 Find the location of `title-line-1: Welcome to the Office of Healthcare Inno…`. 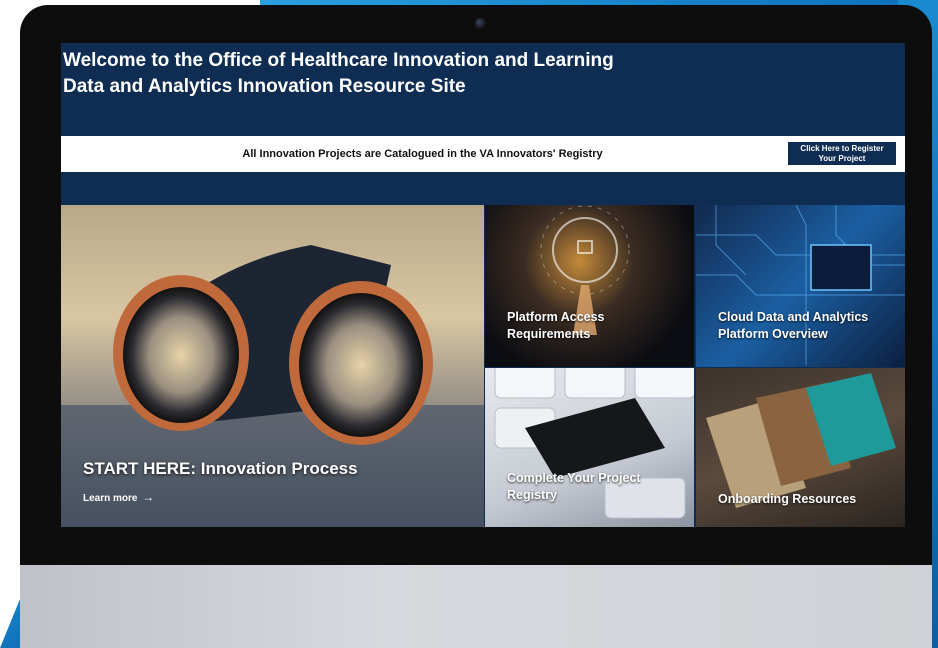

title-line-1: Welcome to the Office of Healthcare Inno… is located at coordinates (338, 60).